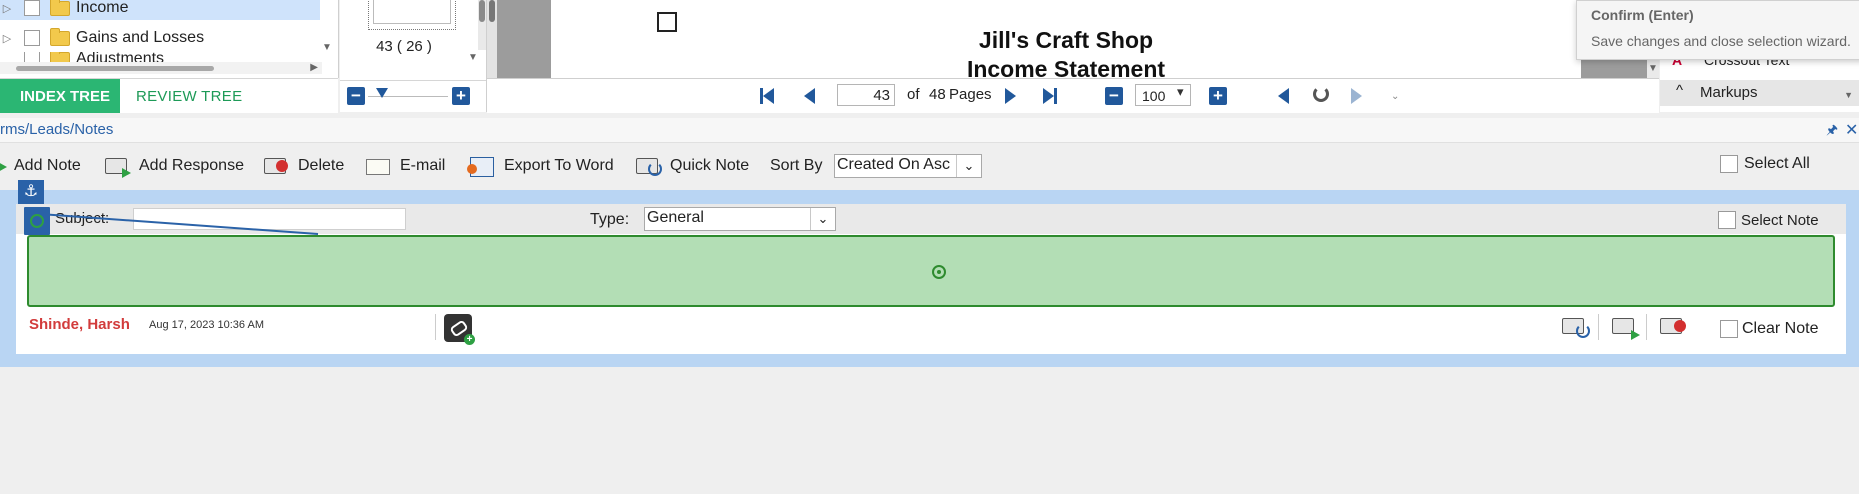 This screenshot has width=1859, height=494. I want to click on quick-note-icon, so click(648, 166).